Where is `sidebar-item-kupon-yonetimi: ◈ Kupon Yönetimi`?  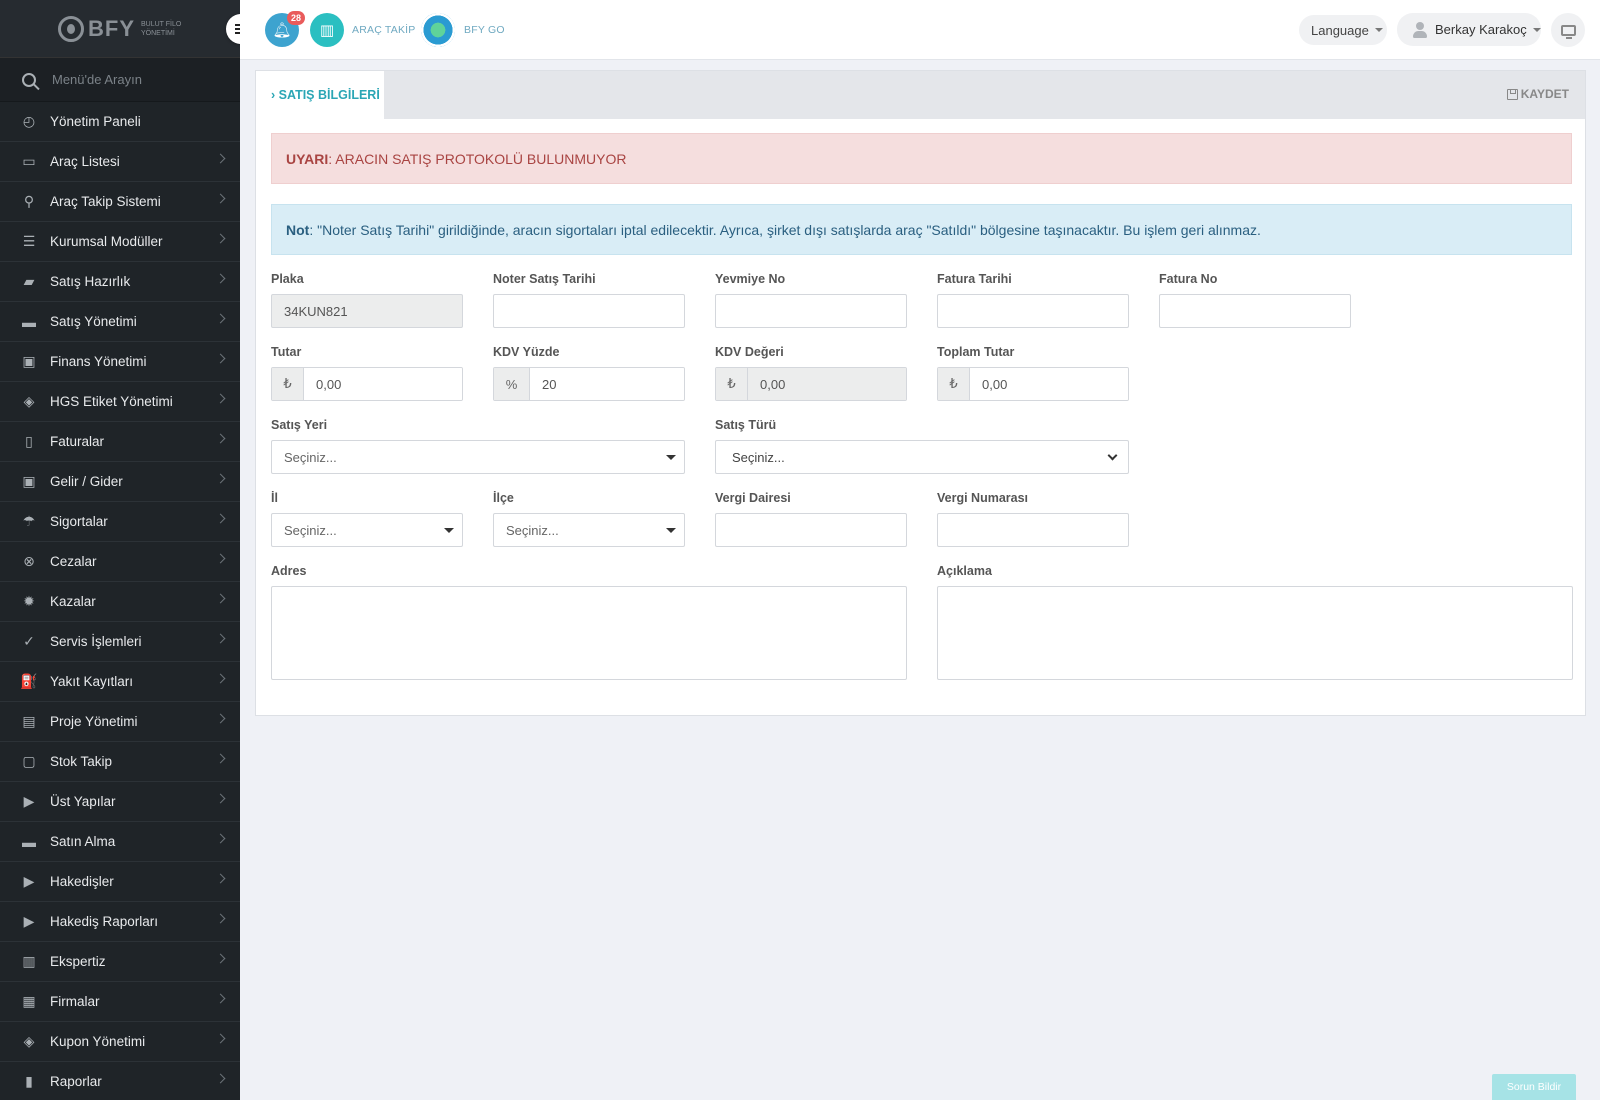 sidebar-item-kupon-yonetimi: ◈ Kupon Yönetimi is located at coordinates (120, 1042).